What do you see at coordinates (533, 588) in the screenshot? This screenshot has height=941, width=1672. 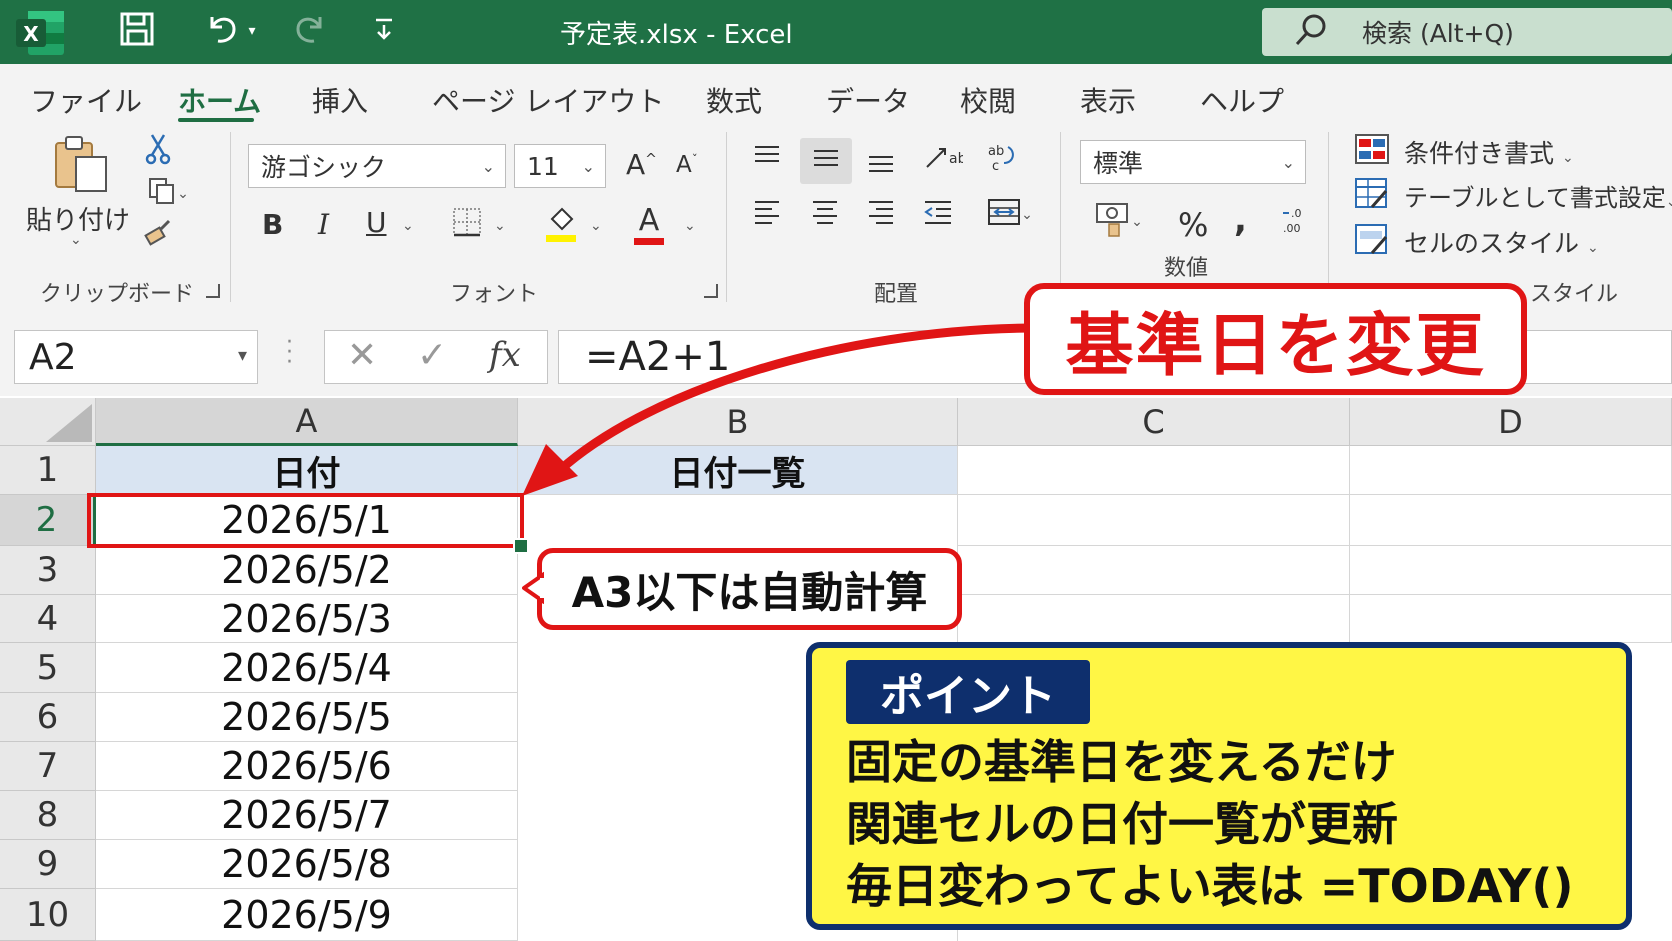 I see `callout-pointer` at bounding box center [533, 588].